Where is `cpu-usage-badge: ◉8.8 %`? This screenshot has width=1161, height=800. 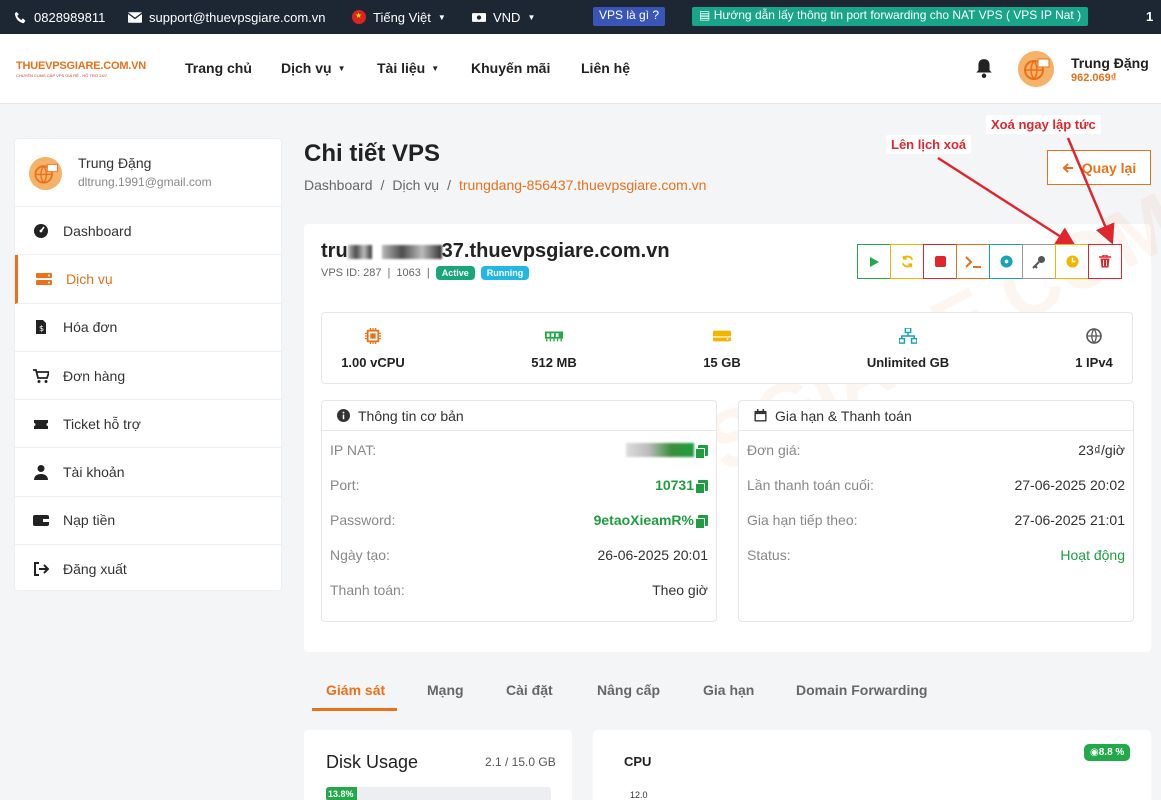 cpu-usage-badge: ◉8.8 % is located at coordinates (1107, 752).